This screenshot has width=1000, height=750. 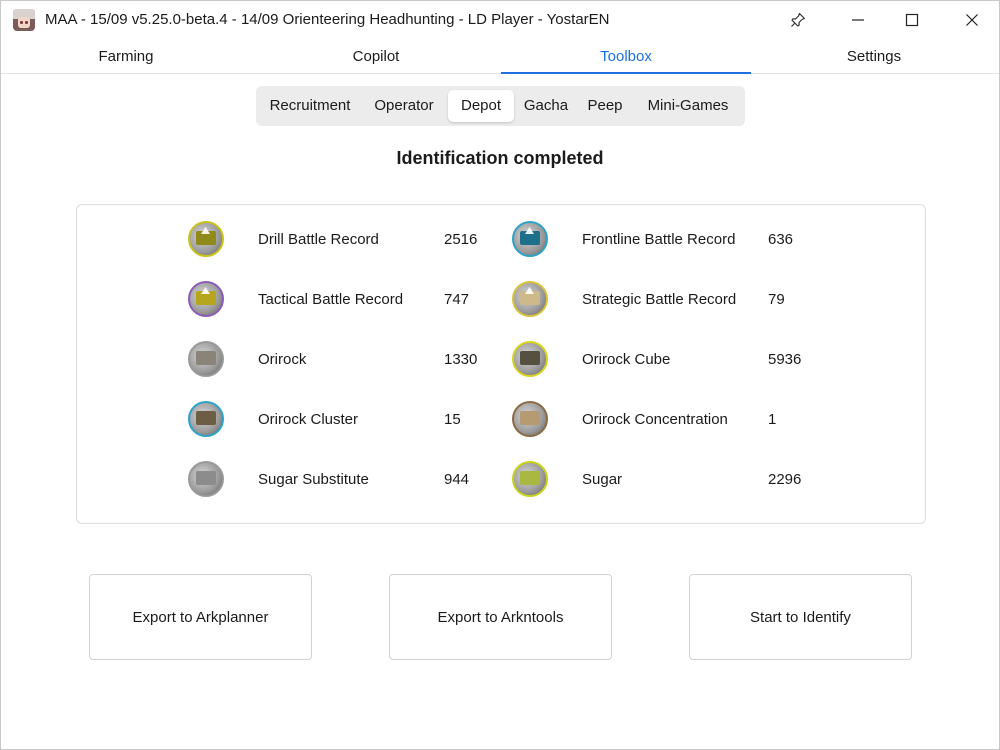 What do you see at coordinates (500, 158) in the screenshot?
I see `identification-status: Identification completed` at bounding box center [500, 158].